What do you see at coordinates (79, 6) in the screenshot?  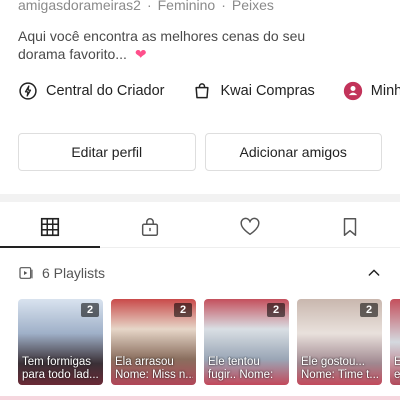 I see `username: amigasdorameiras2` at bounding box center [79, 6].